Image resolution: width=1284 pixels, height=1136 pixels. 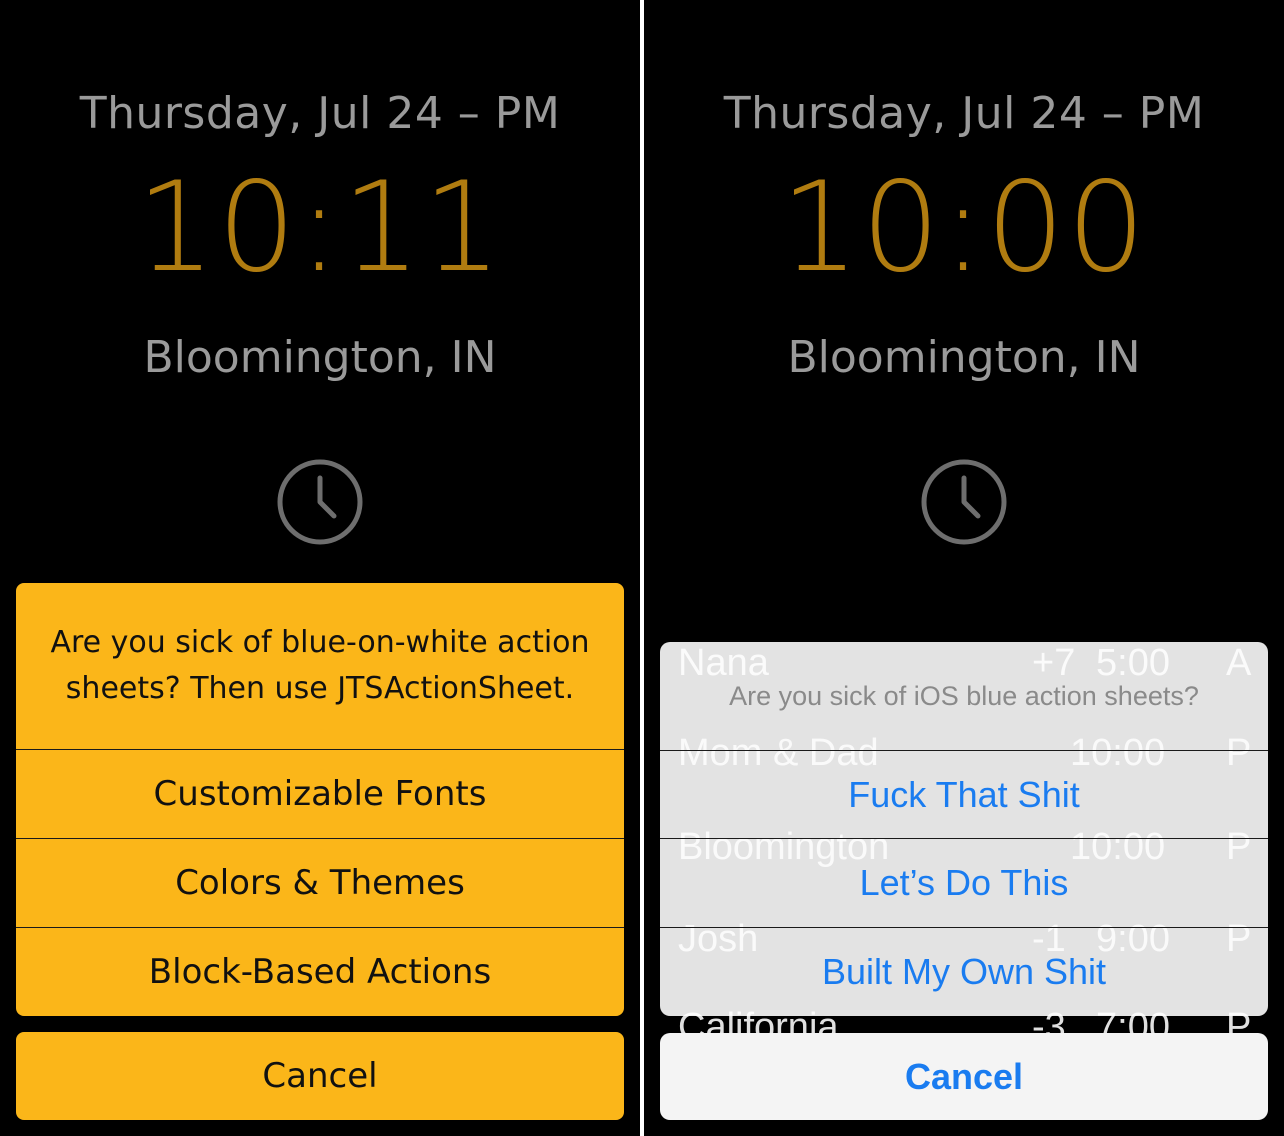 I want to click on action-sheet-message: Are you sick of iOS blue action sheets?, so click(x=964, y=695).